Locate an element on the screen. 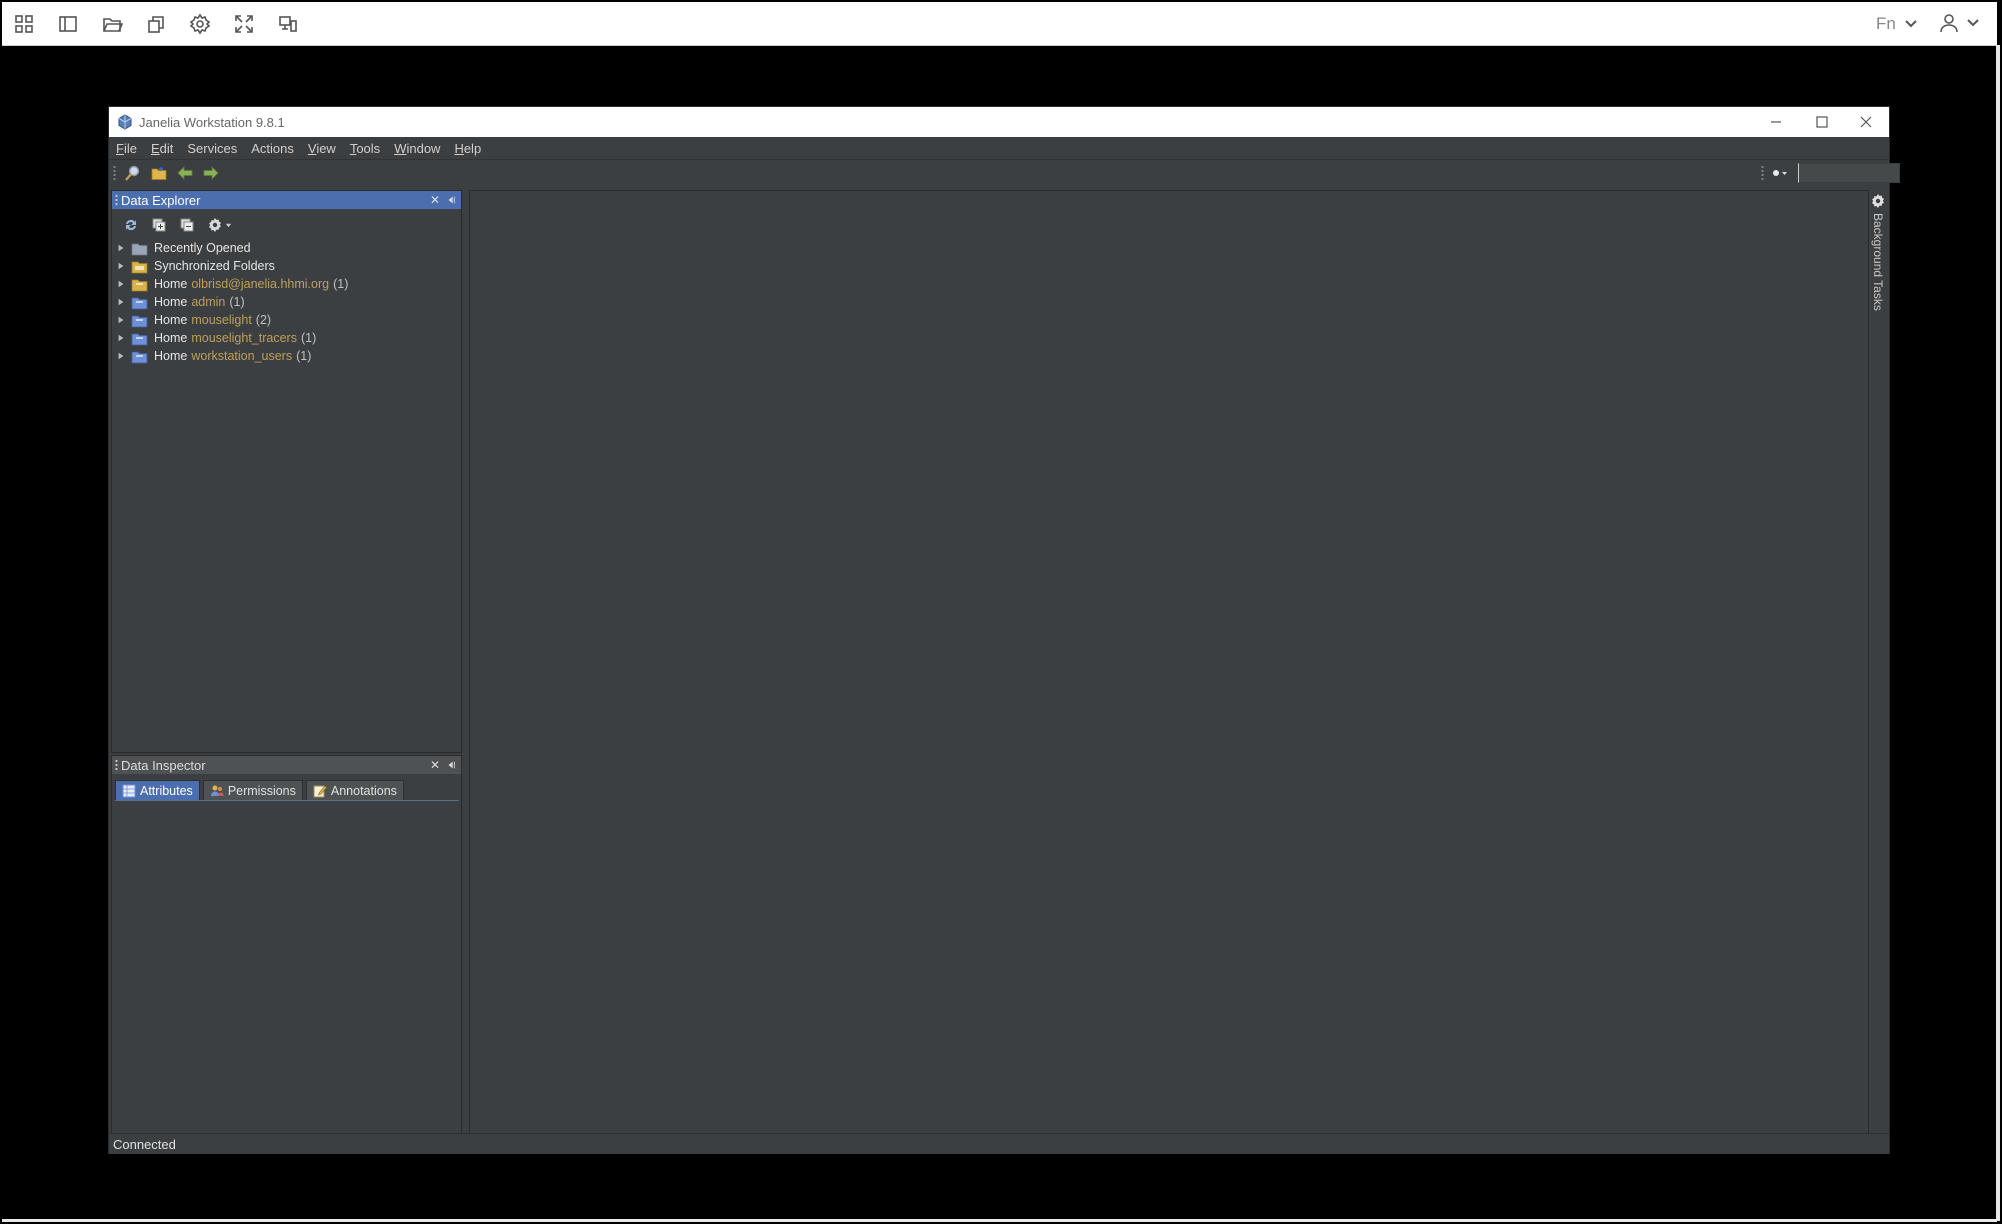  menu-view: View is located at coordinates (322, 148).